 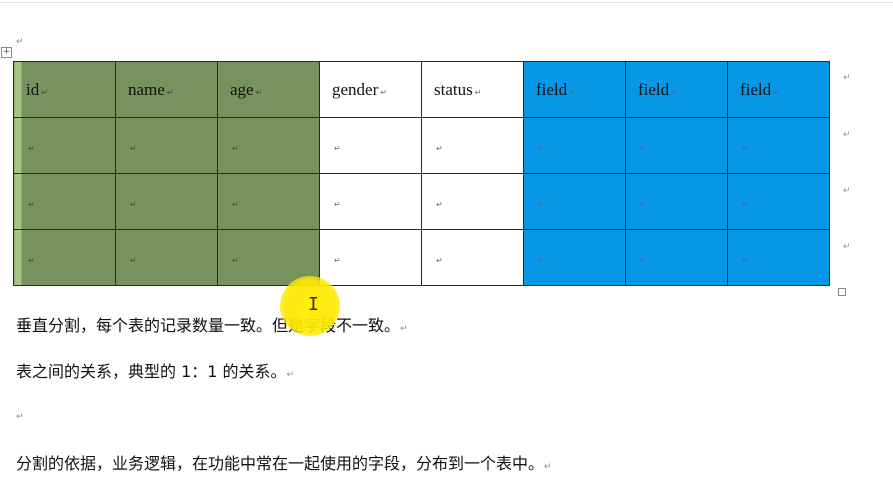 I want to click on header-label: name, so click(x=146, y=89).